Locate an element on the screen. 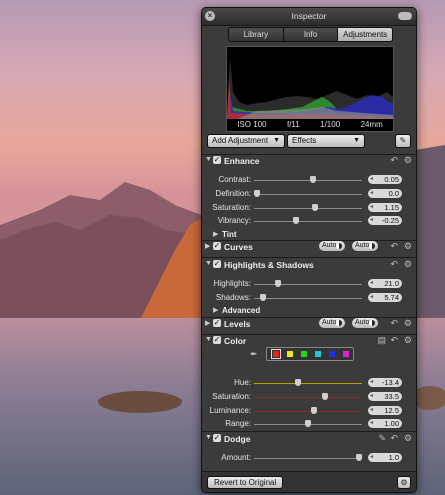  title-bar: × Inspector is located at coordinates (309, 17).